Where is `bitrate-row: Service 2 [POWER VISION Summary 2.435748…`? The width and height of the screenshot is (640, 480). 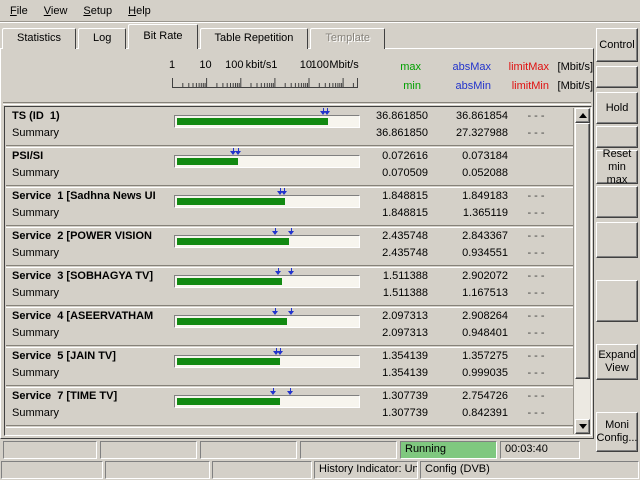 bitrate-row: Service 2 [POWER VISION Summary 2.435748… is located at coordinates (290, 246).